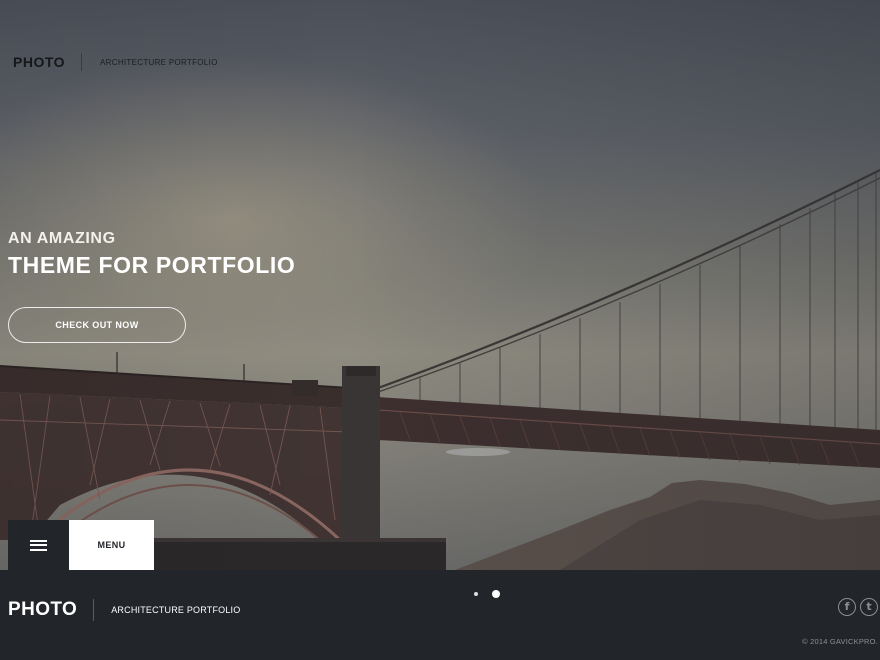  What do you see at coordinates (840, 641) in the screenshot?
I see `copyright-text: © 2014 GAVICKPRO.` at bounding box center [840, 641].